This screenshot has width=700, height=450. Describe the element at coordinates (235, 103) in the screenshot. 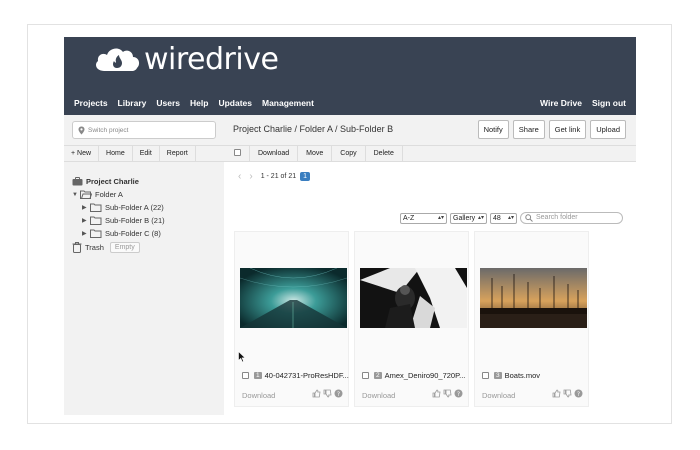

I see `nav-updates: Updates` at that location.